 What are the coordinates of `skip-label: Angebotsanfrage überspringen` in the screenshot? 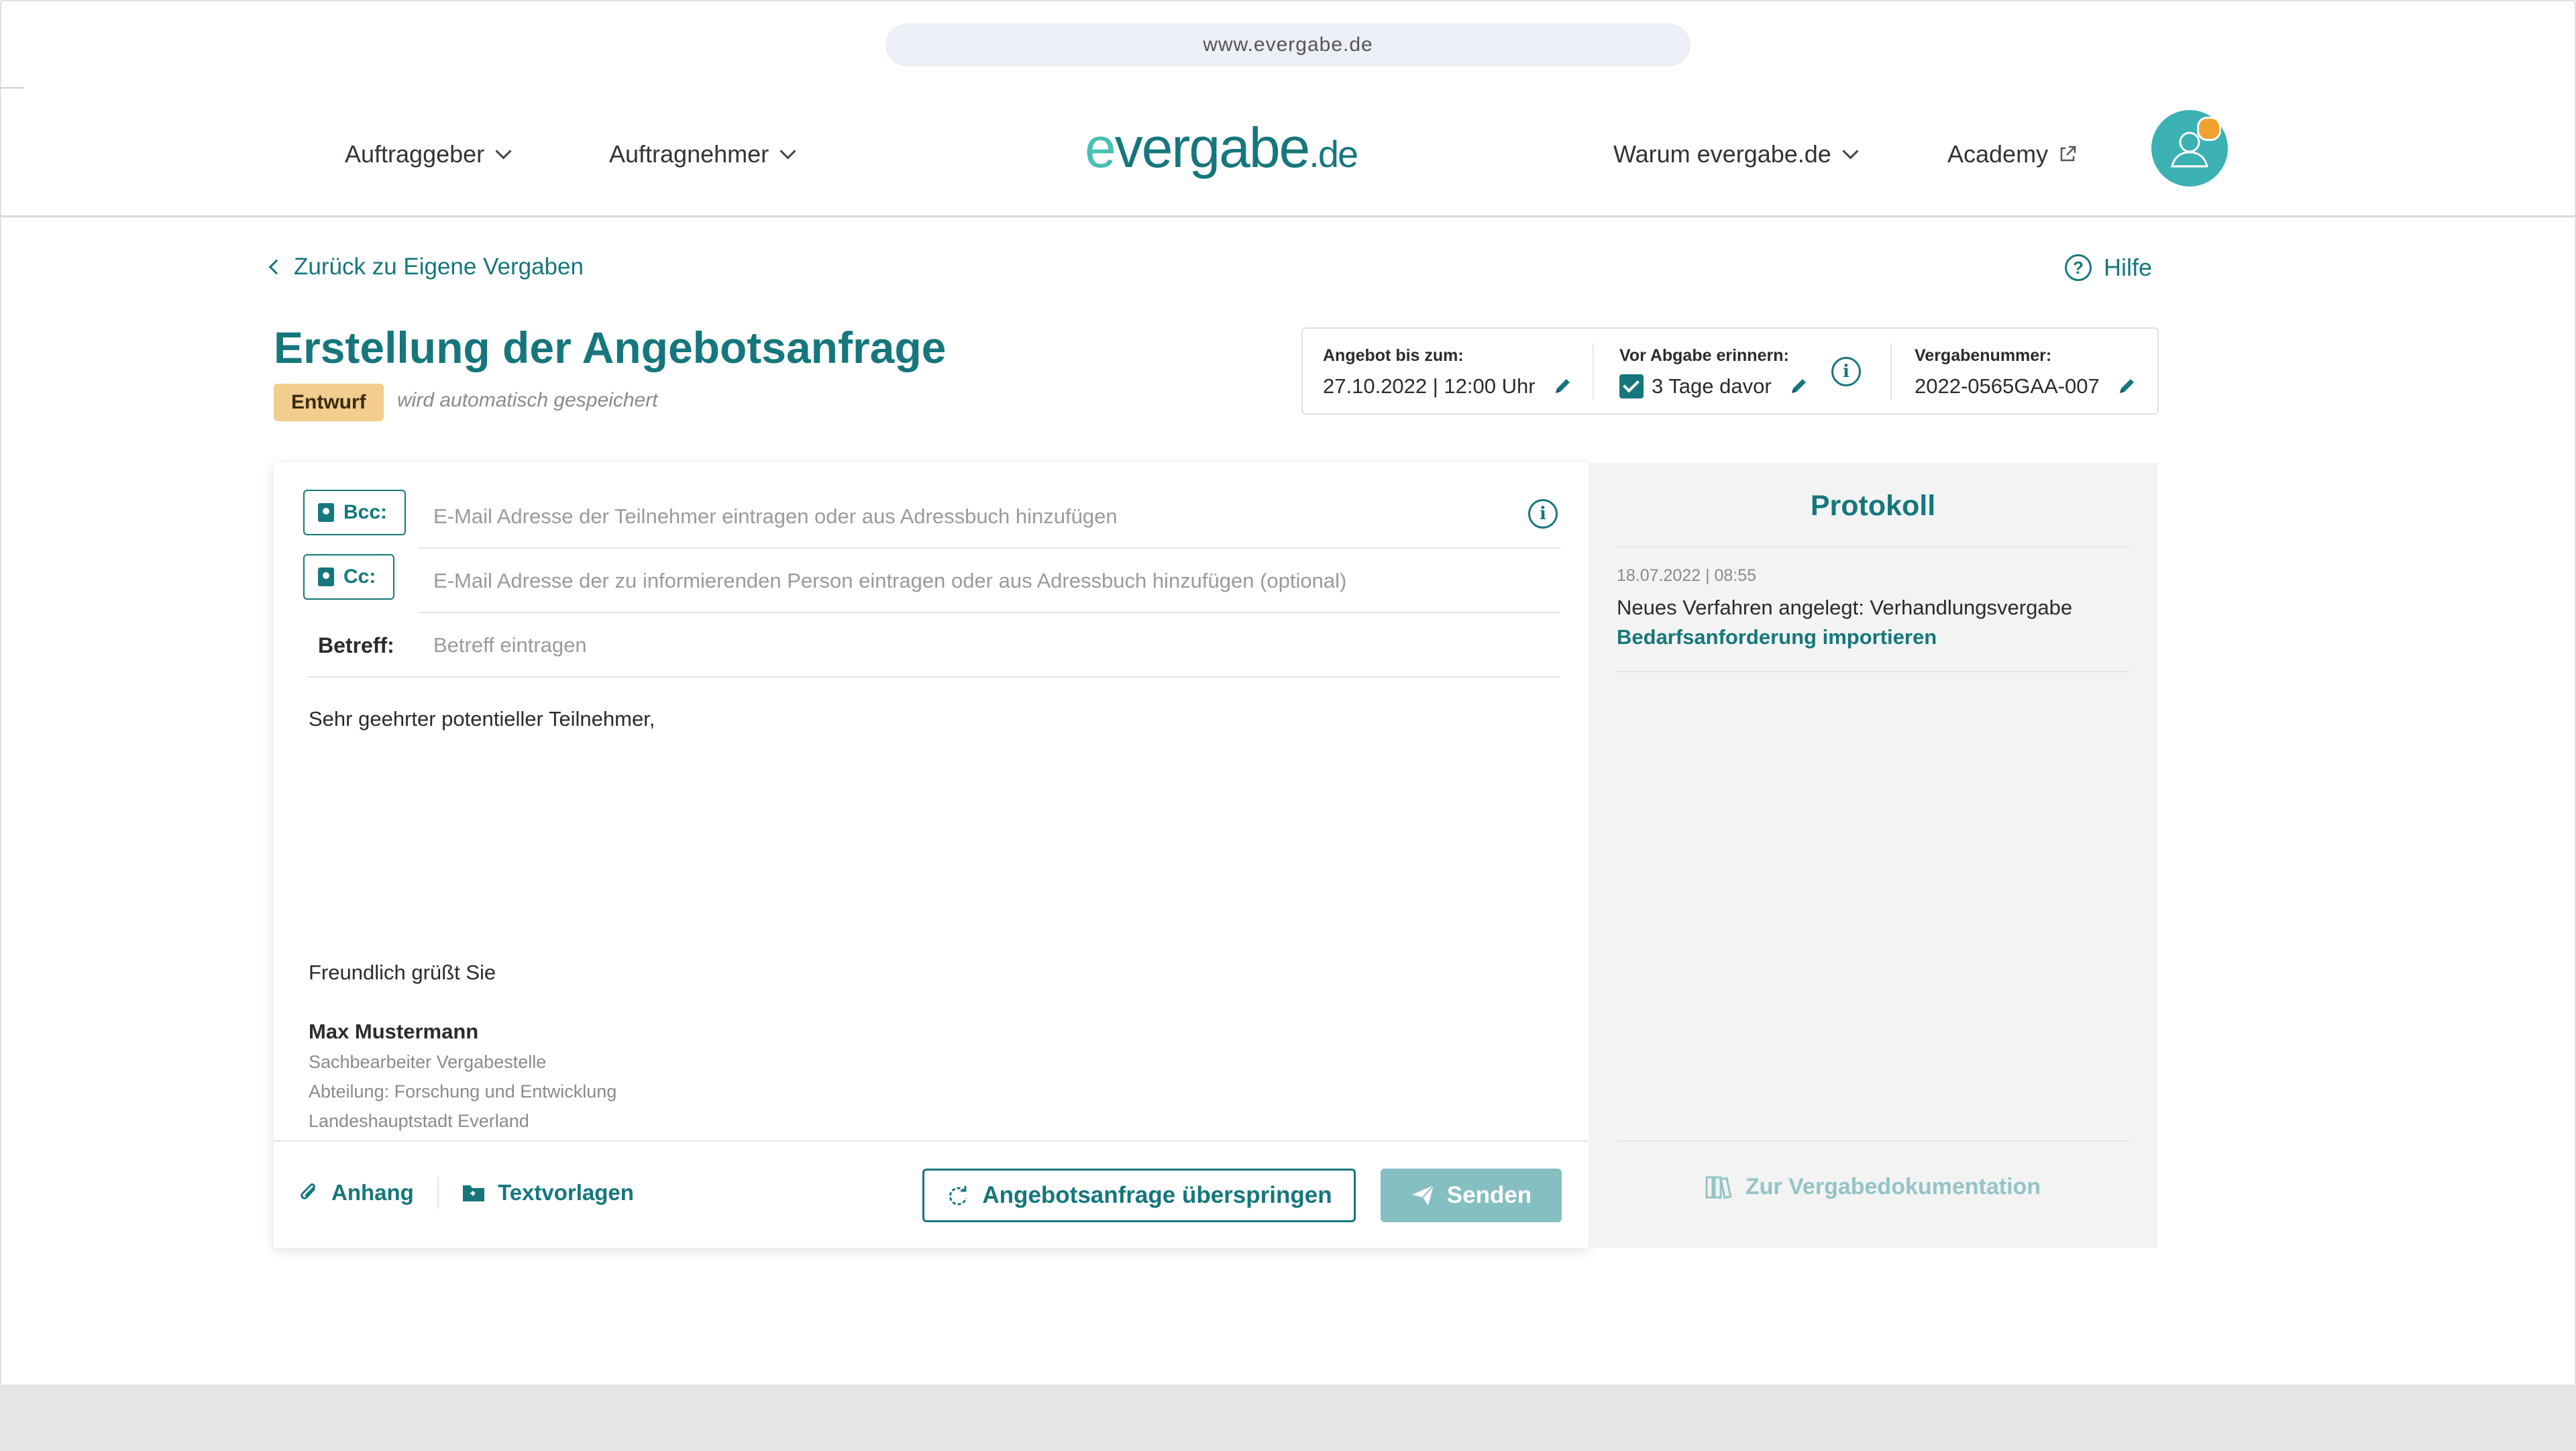 It's located at (1157, 1195).